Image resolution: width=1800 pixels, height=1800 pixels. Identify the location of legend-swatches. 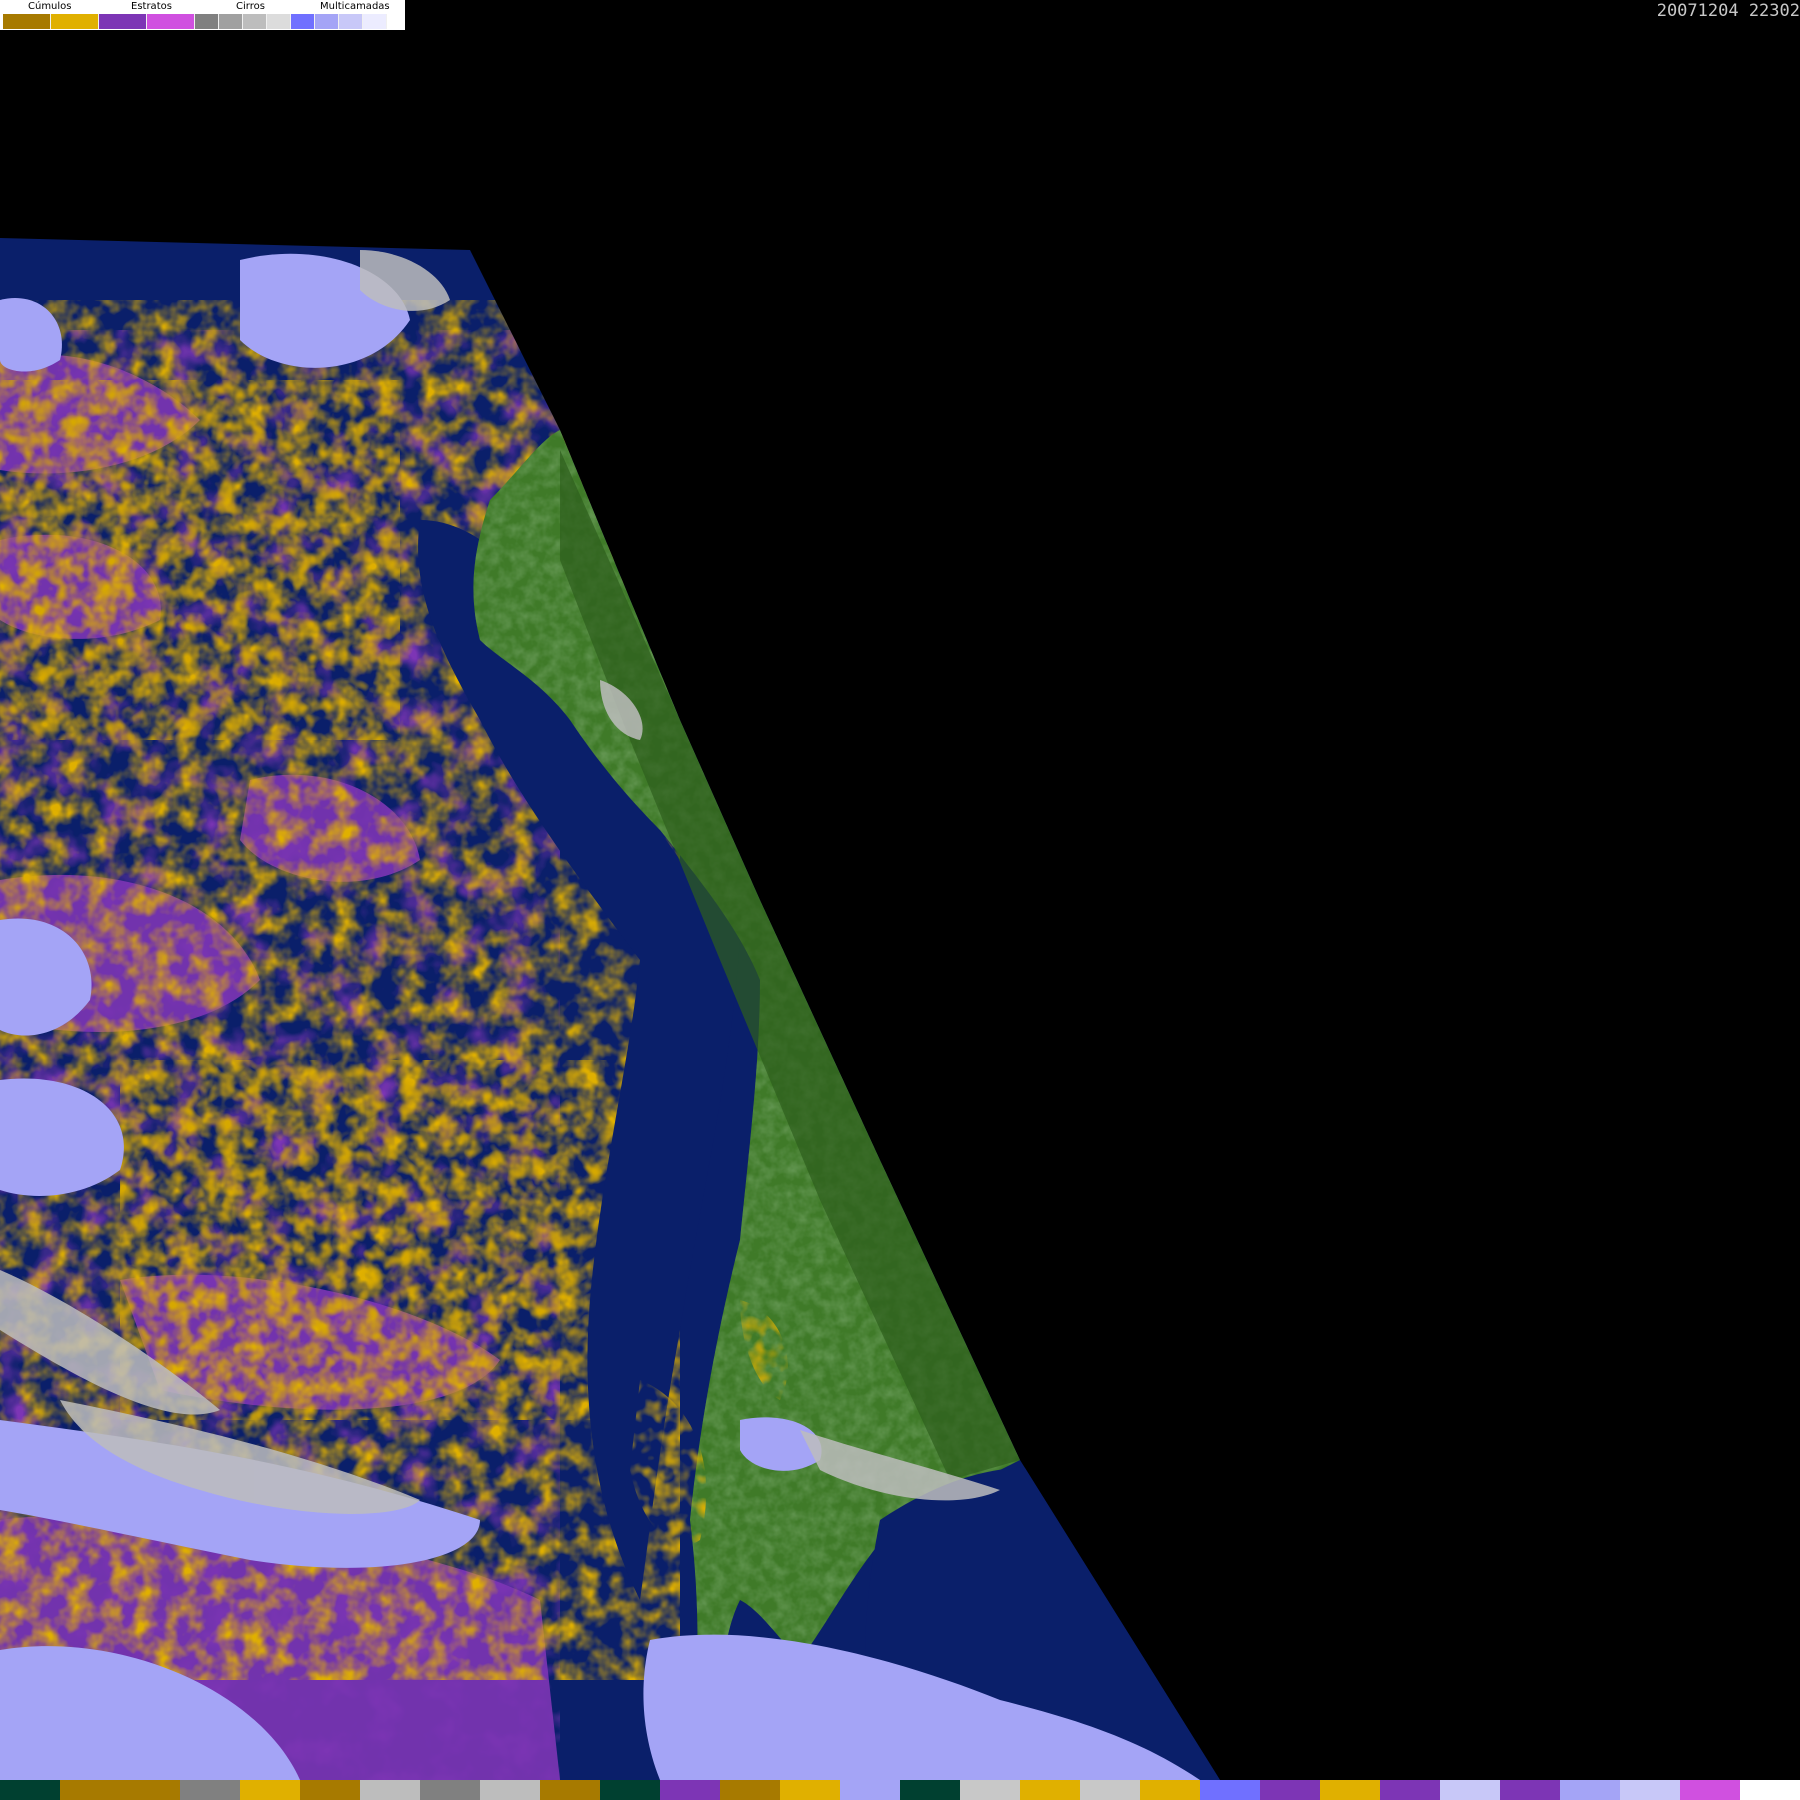
(195, 21).